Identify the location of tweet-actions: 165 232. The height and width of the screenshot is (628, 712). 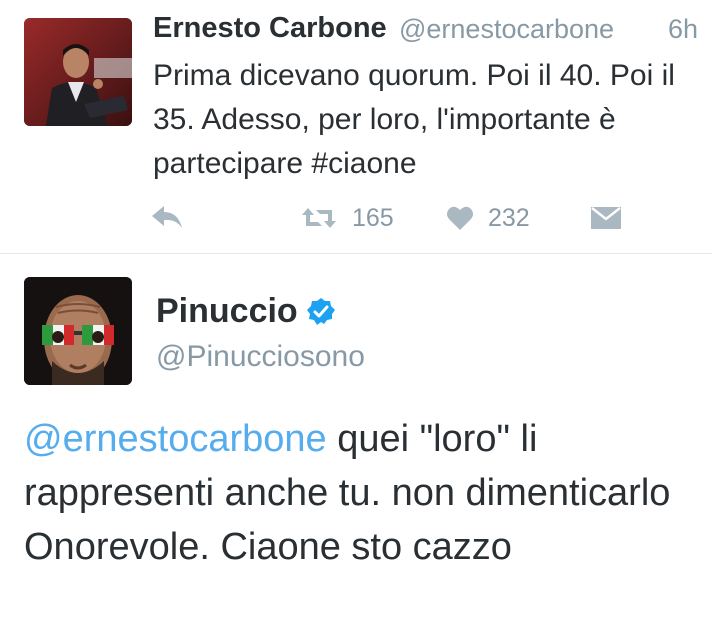
(356, 218).